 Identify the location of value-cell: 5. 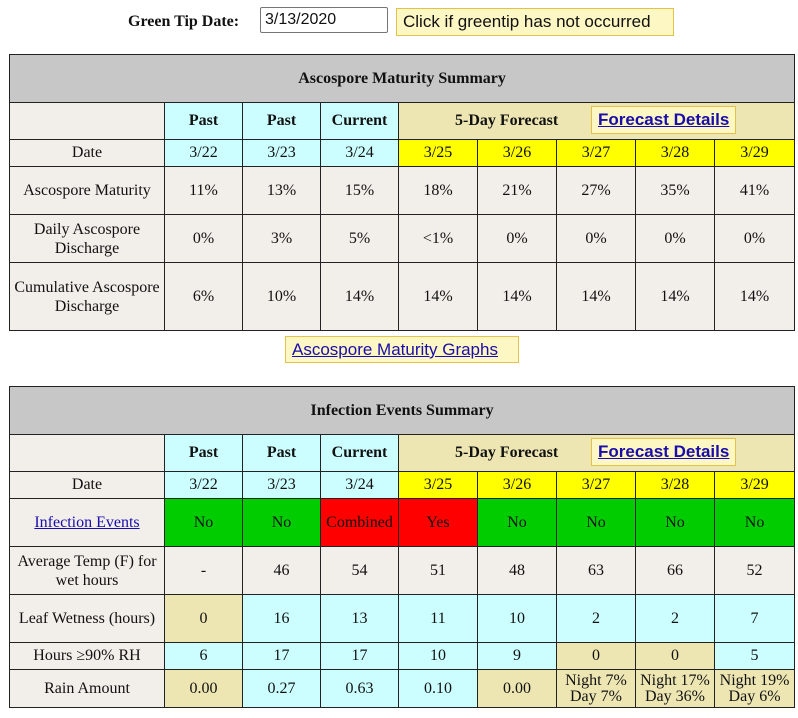
(754, 656).